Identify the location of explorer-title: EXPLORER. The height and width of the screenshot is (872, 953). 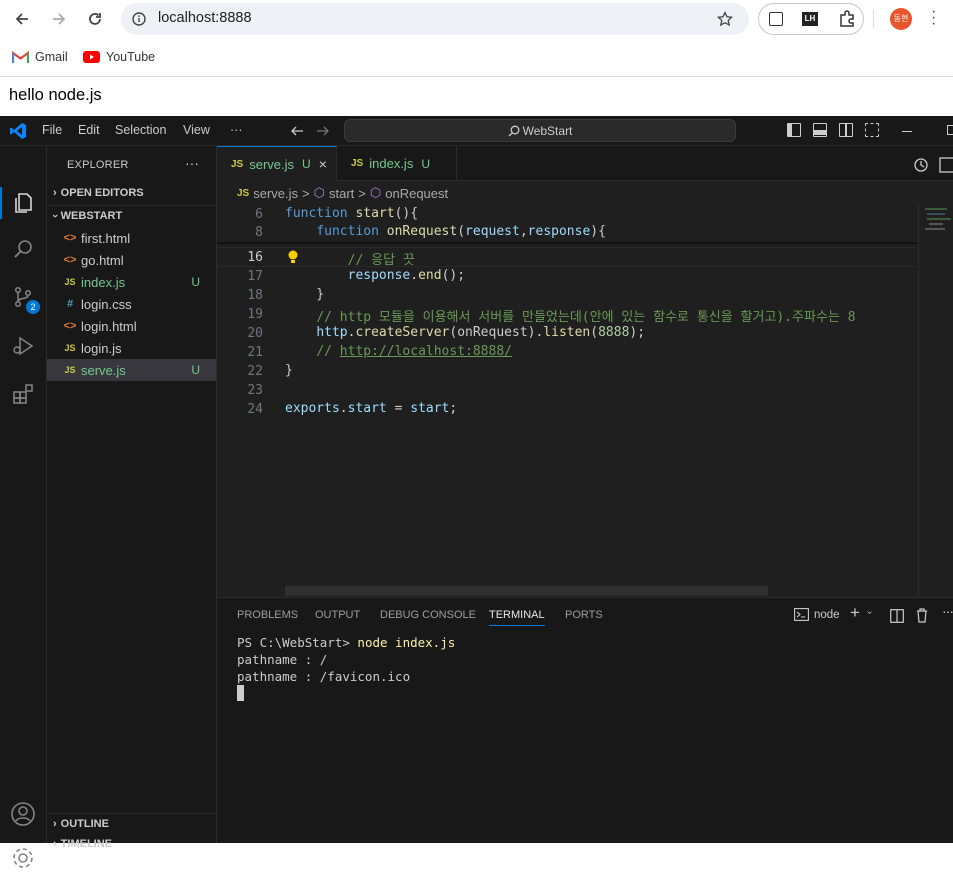
(98, 165).